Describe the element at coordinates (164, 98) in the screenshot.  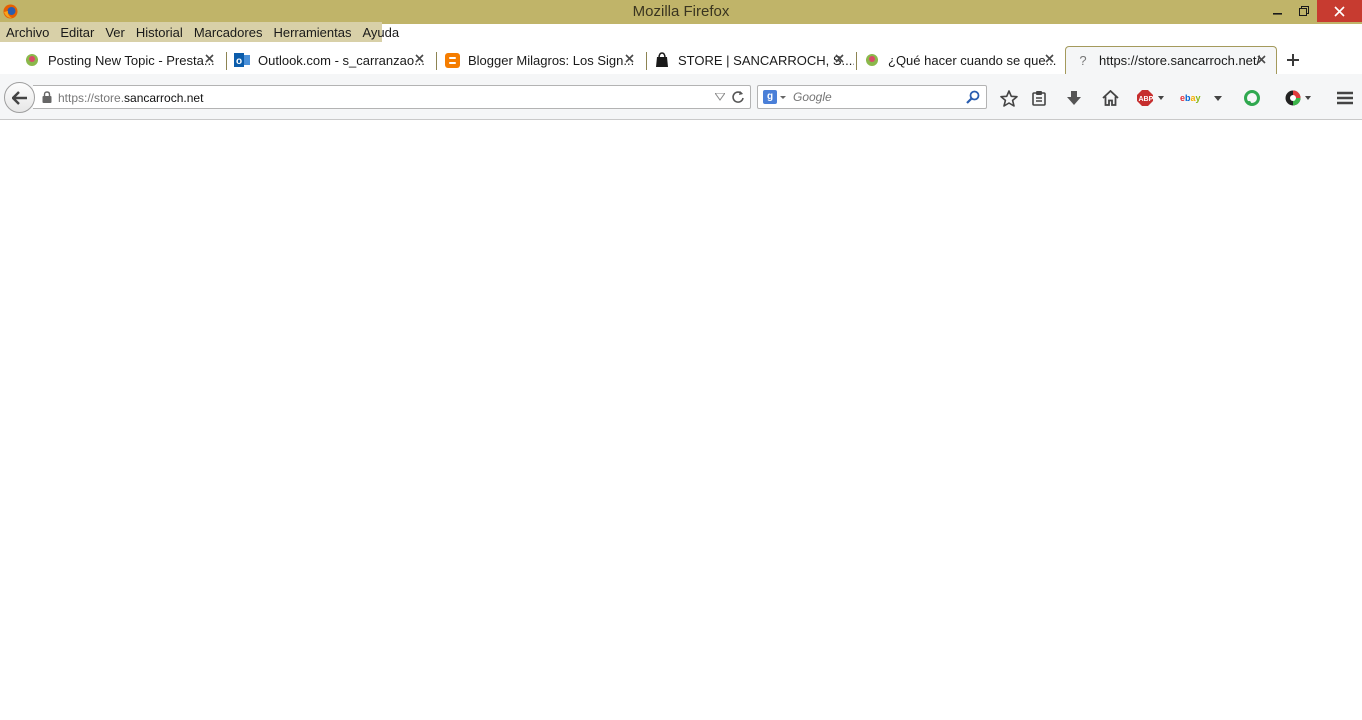
I see `url-domain: sancarroch.net` at that location.